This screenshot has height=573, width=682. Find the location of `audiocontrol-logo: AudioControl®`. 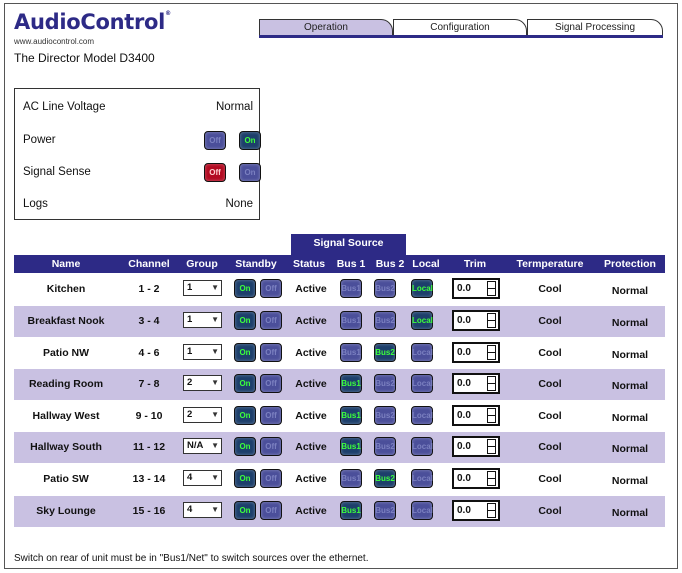

audiocontrol-logo: AudioControl® is located at coordinates (92, 22).